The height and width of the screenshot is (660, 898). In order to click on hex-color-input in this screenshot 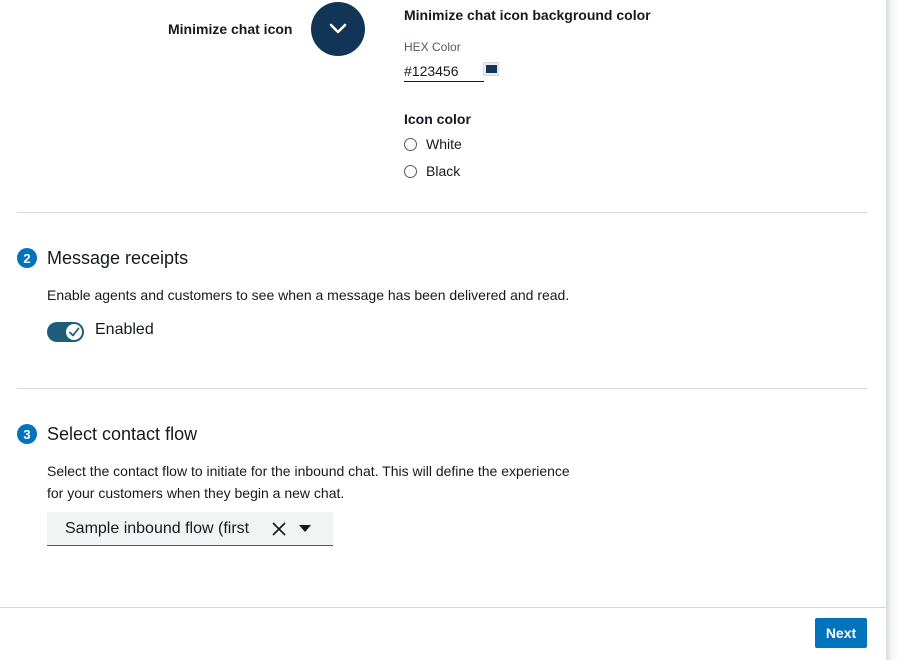, I will do `click(444, 71)`.